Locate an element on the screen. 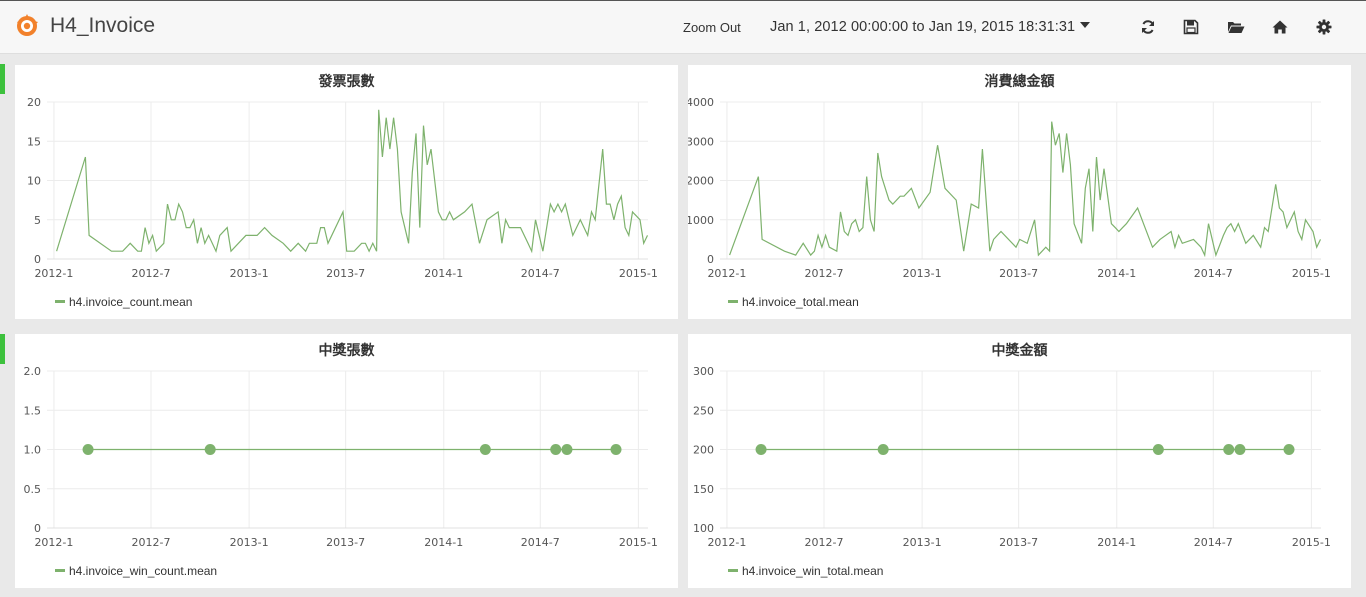  grafana-logo-icon is located at coordinates (27, 26).